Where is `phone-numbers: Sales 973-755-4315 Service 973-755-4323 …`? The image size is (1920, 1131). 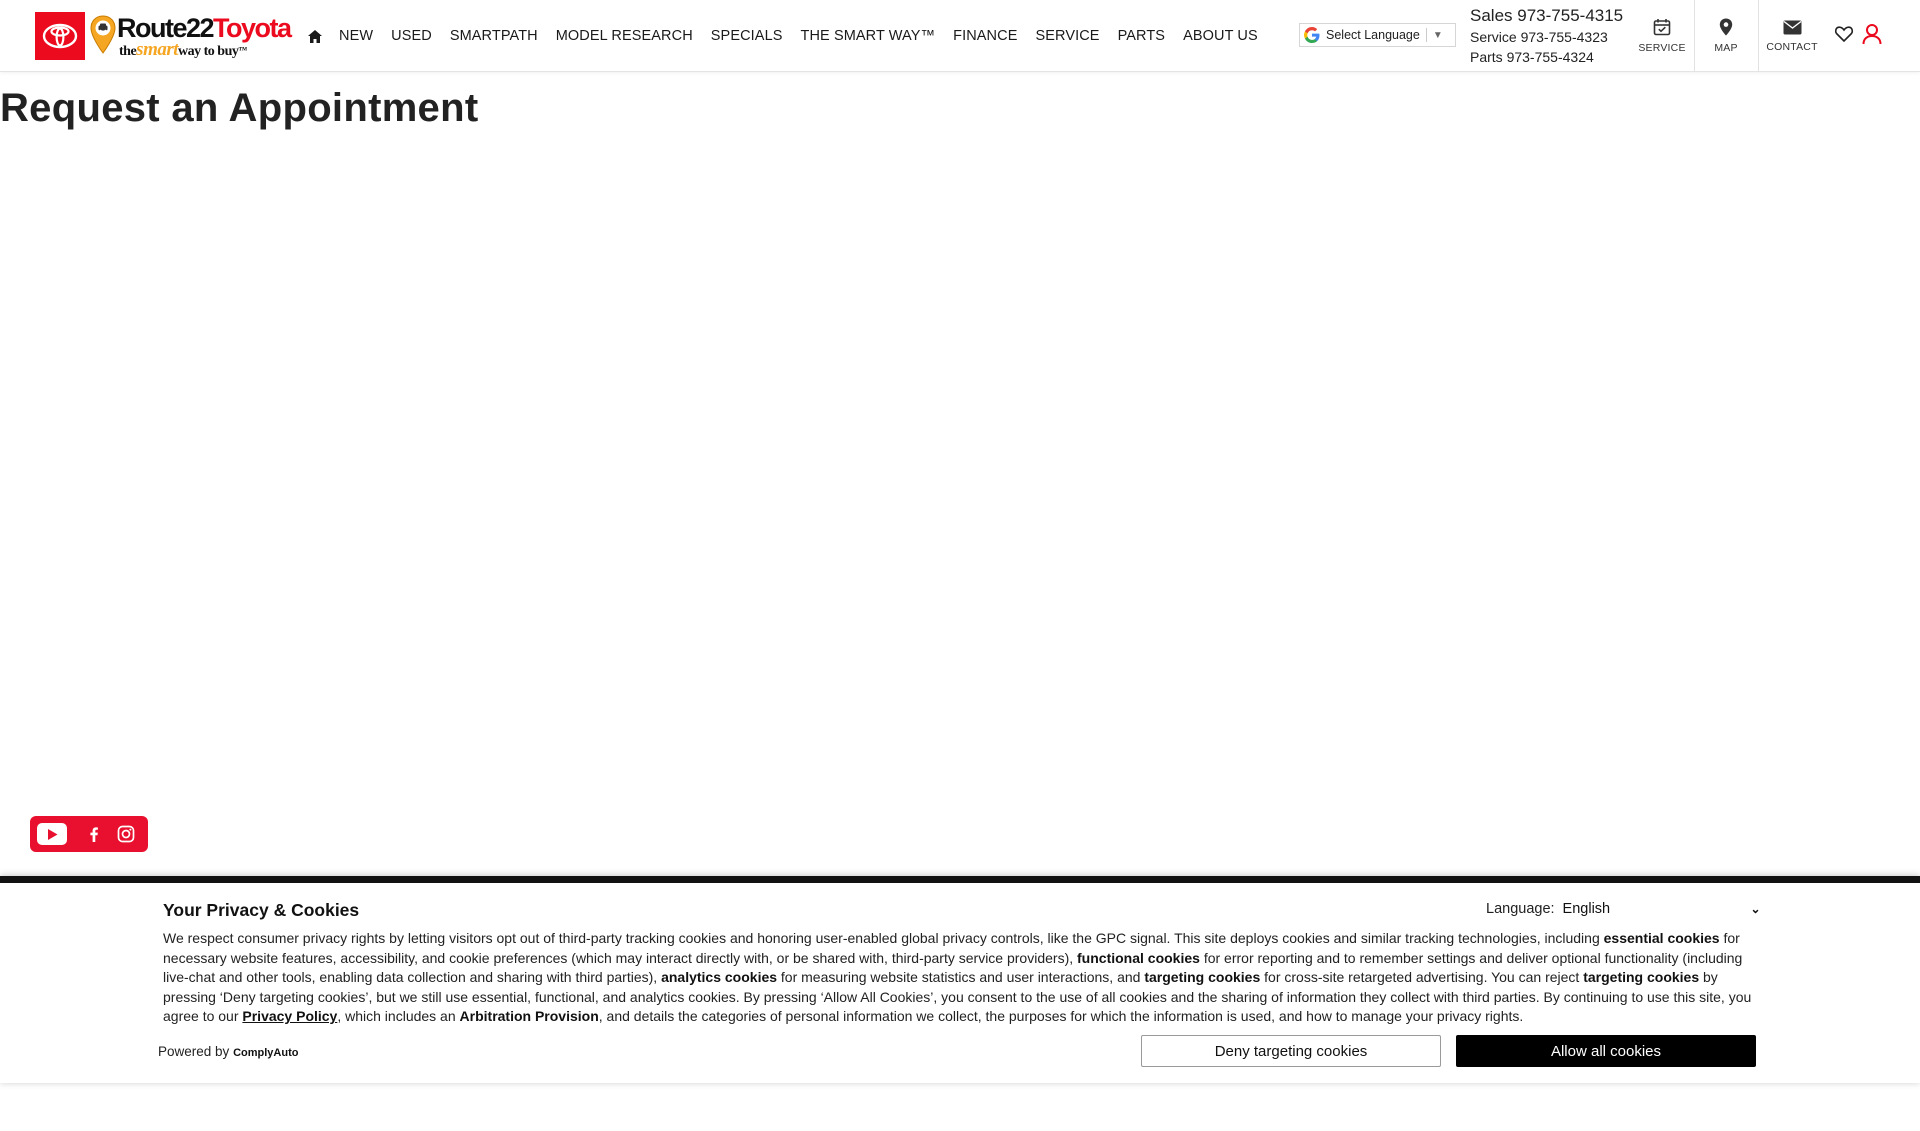 phone-numbers: Sales 973-755-4315 Service 973-755-4323 … is located at coordinates (1550, 36).